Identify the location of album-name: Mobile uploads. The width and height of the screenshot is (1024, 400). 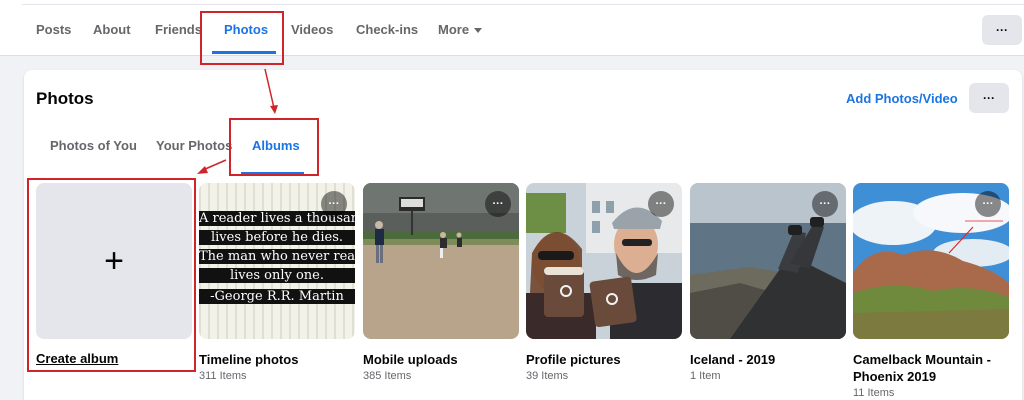
(441, 359).